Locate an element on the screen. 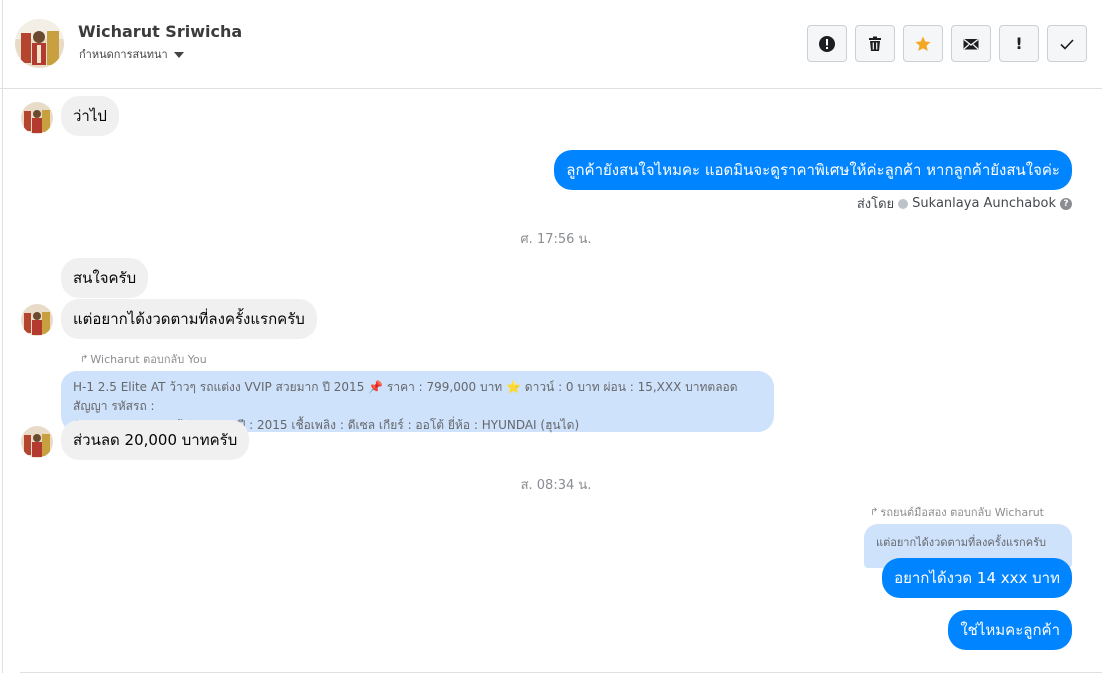 This screenshot has height=673, width=1102. sent-by-prefix: ส่งโดย is located at coordinates (875, 204).